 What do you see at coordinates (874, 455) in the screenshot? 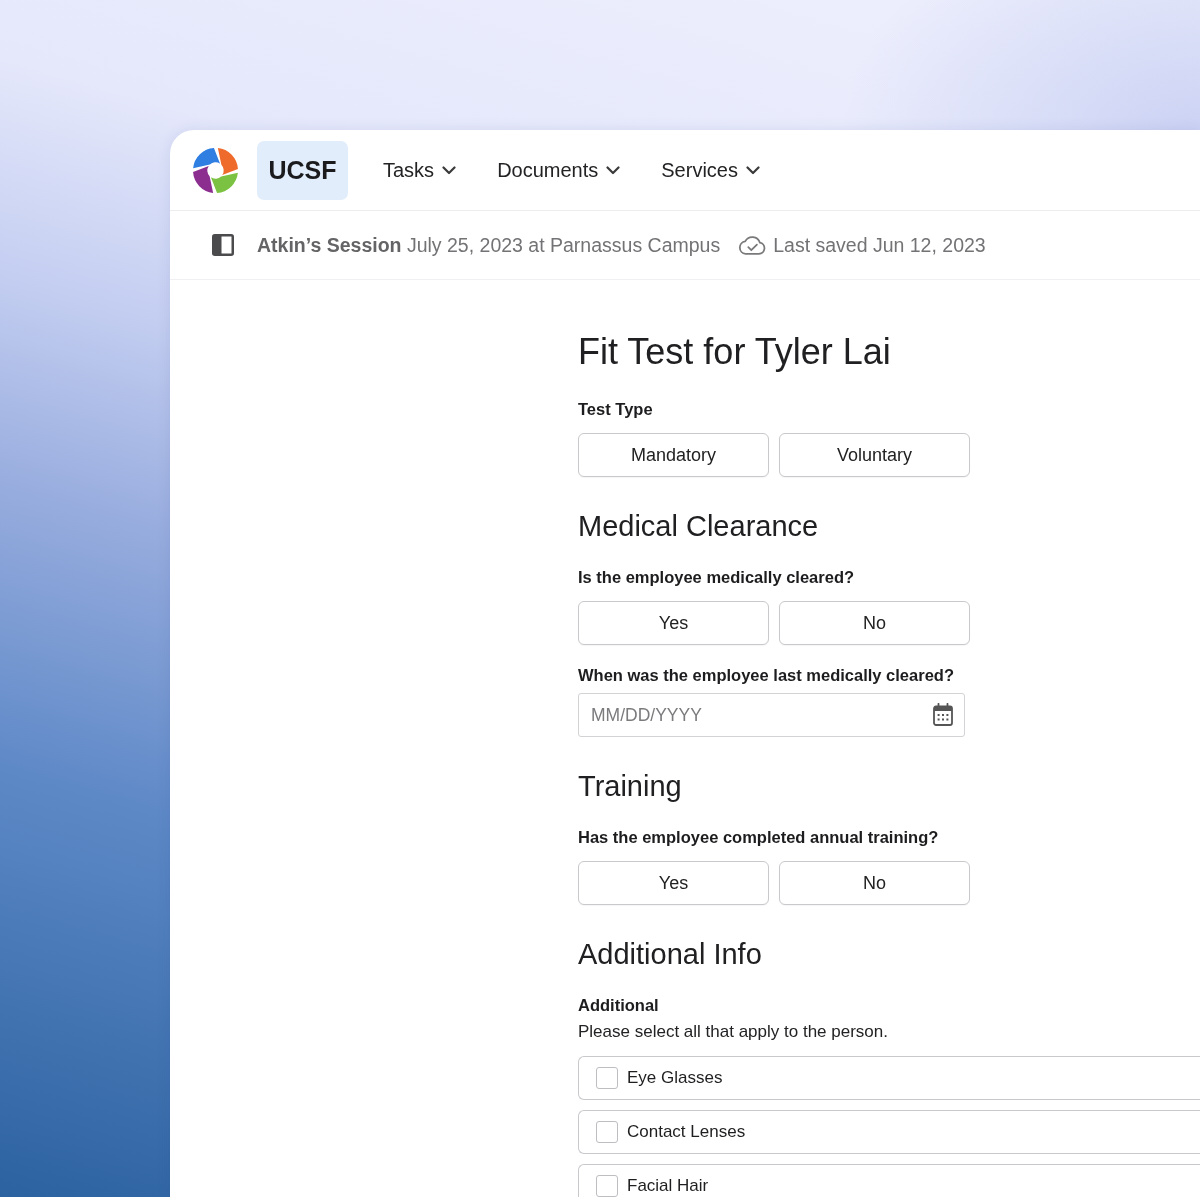
I see `option-button: Voluntary` at bounding box center [874, 455].